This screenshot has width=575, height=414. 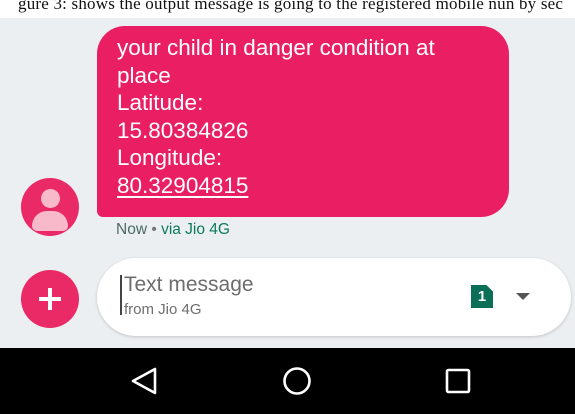 What do you see at coordinates (276, 47) in the screenshot?
I see `message-line: your child in danger condition at` at bounding box center [276, 47].